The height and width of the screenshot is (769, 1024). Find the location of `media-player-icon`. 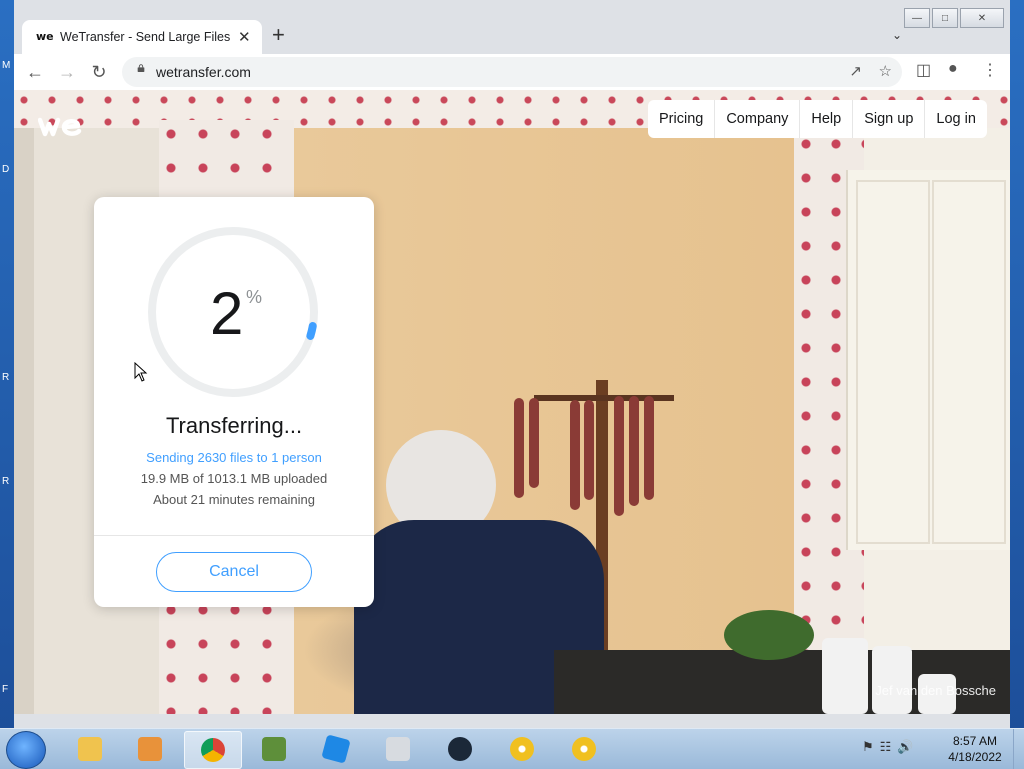

media-player-icon is located at coordinates (150, 749).